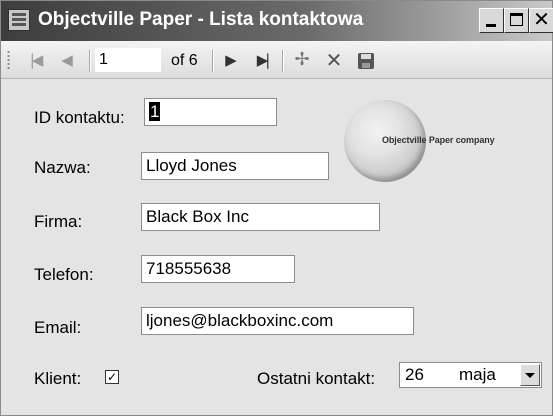 This screenshot has height=416, width=553. I want to click on maximize-button, so click(516, 20).